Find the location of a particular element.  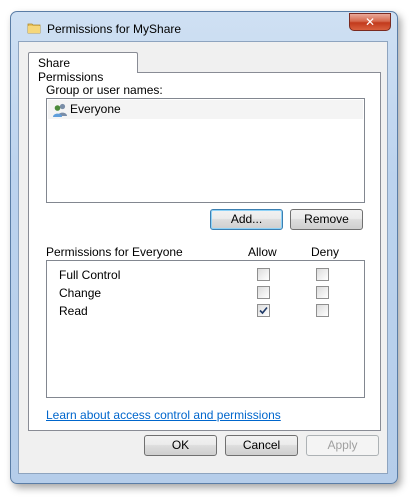

ok-button: OK is located at coordinates (180, 445).